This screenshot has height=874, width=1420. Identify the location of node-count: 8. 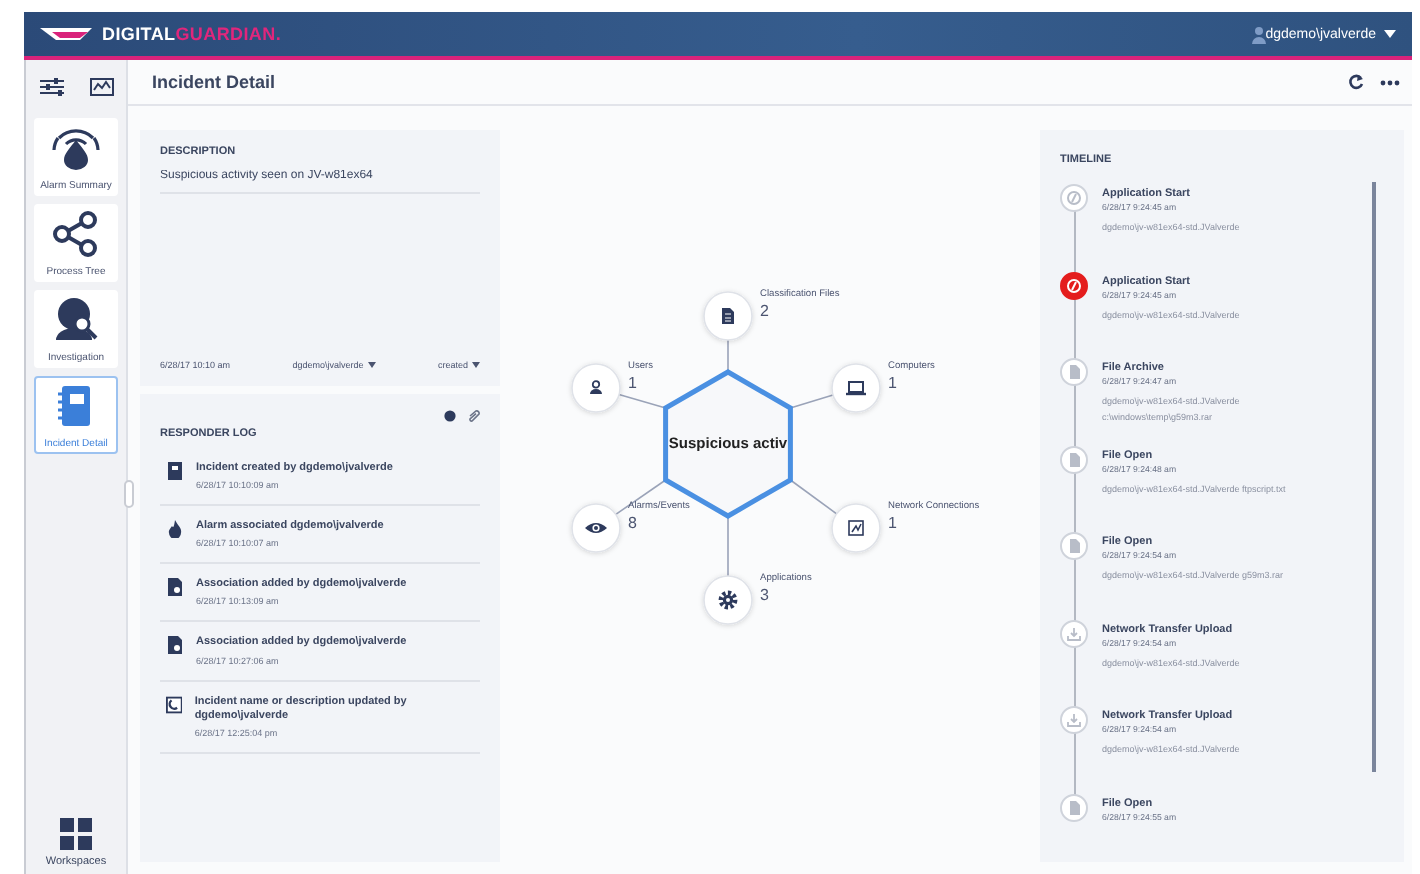
(632, 523).